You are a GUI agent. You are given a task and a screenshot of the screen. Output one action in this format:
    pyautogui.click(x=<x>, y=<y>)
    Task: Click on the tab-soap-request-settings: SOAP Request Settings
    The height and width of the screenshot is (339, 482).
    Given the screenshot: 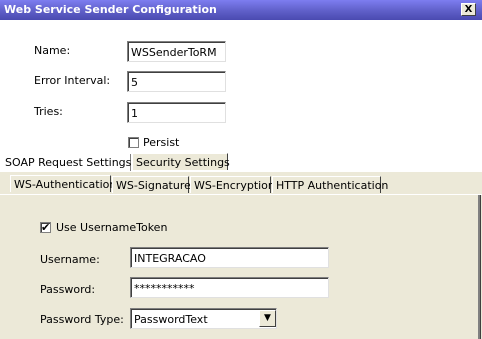 What is the action you would take?
    pyautogui.click(x=66, y=162)
    